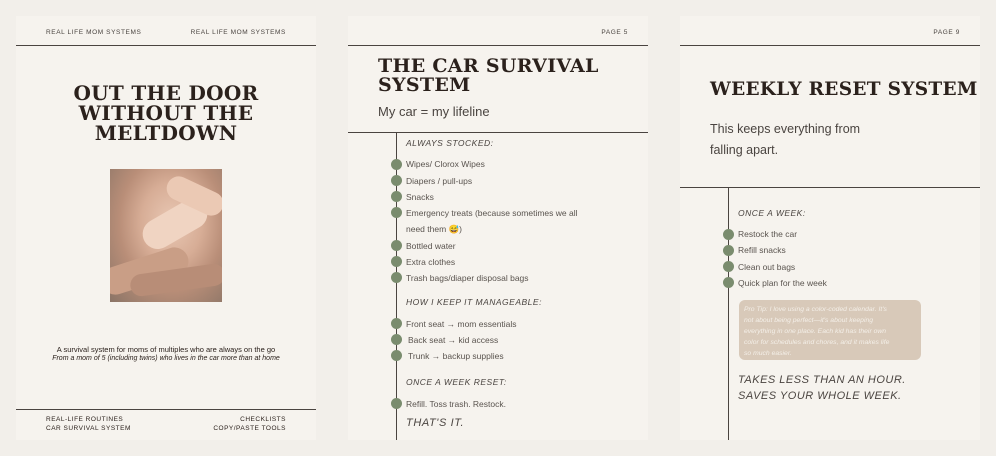 The image size is (996, 456). I want to click on list-item: Extra clothes, so click(431, 262).